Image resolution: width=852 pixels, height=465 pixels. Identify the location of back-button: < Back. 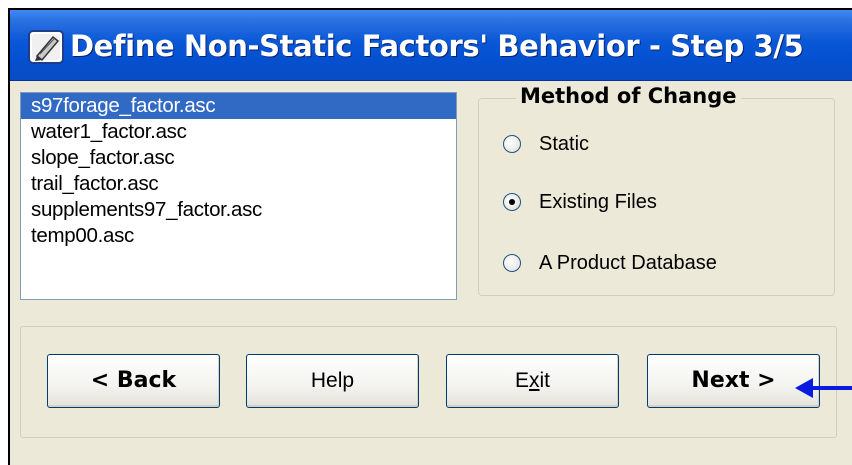
(133, 381).